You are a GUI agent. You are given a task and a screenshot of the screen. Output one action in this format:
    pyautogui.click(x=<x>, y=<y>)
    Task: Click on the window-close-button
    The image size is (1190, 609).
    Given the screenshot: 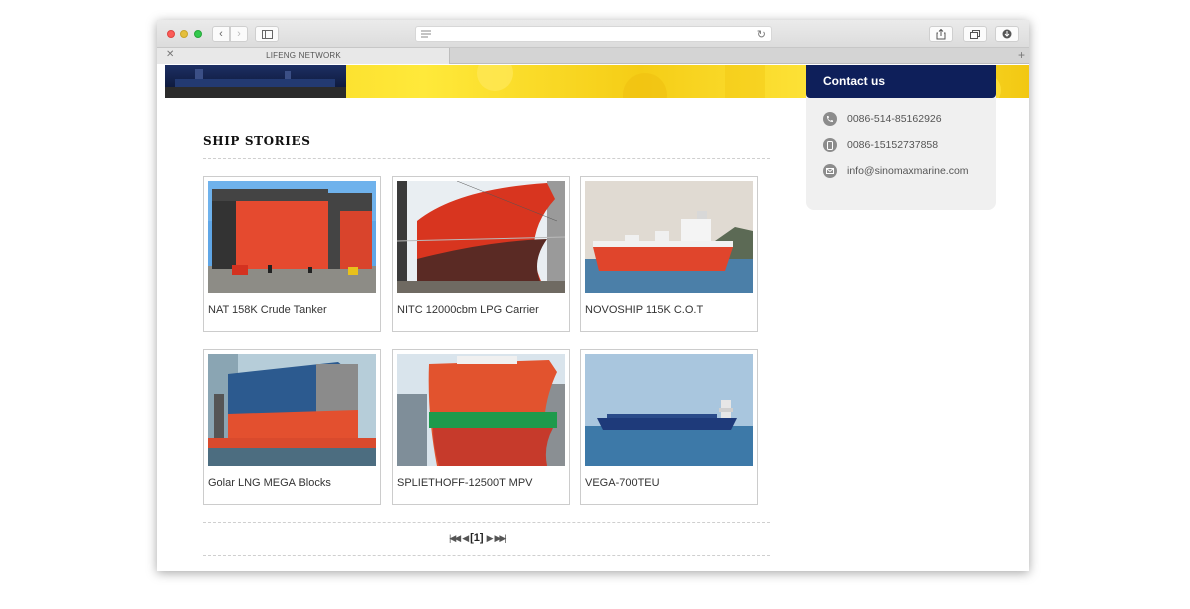 What is the action you would take?
    pyautogui.click(x=171, y=34)
    